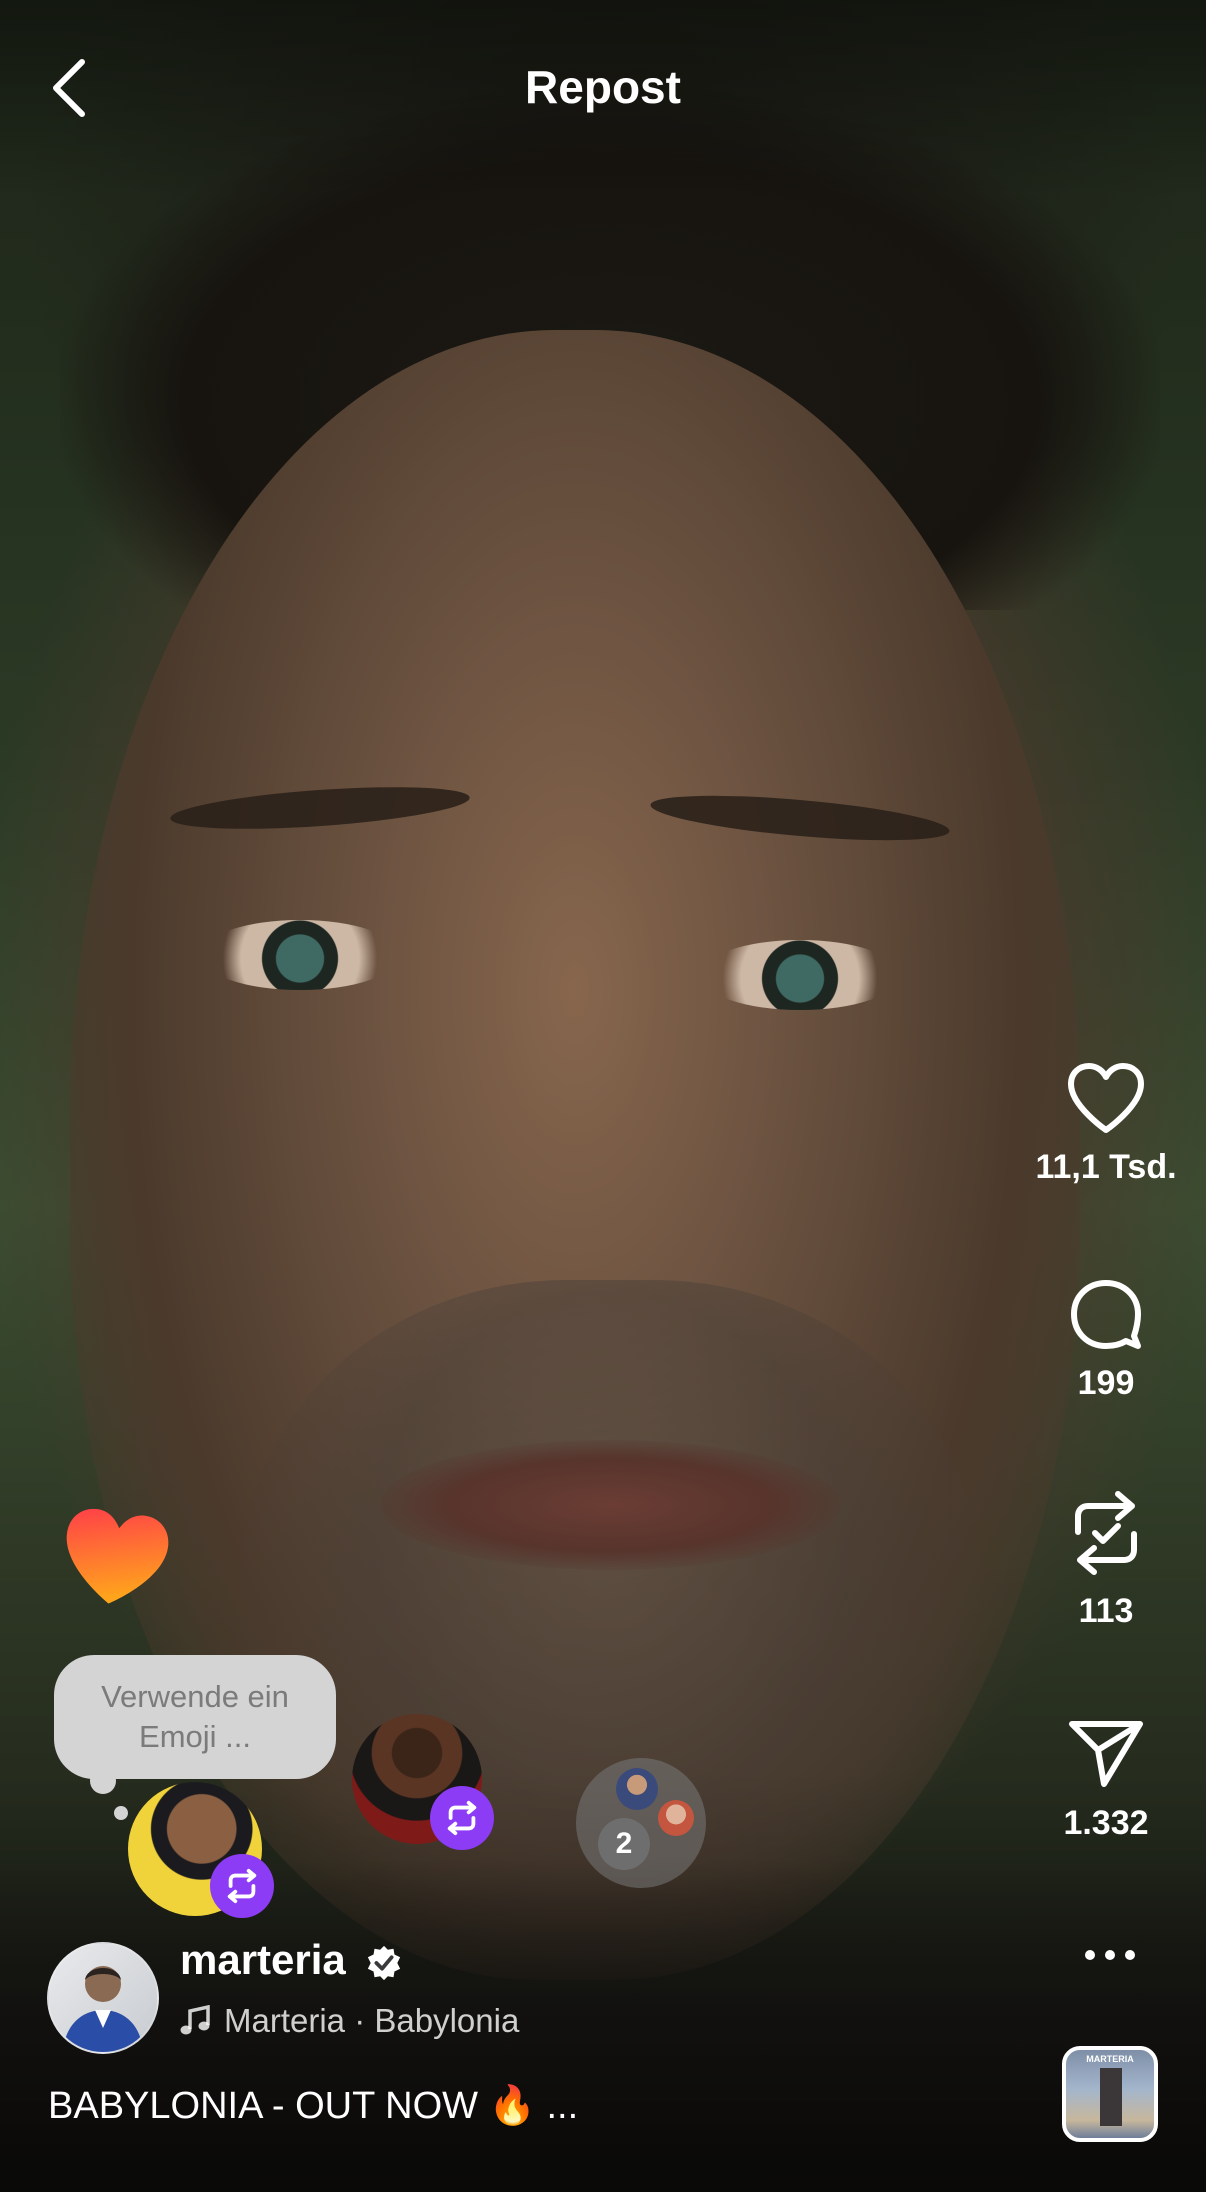  Describe the element at coordinates (1106, 1167) in the screenshot. I see `like-count: 11,1 Tsd.` at that location.